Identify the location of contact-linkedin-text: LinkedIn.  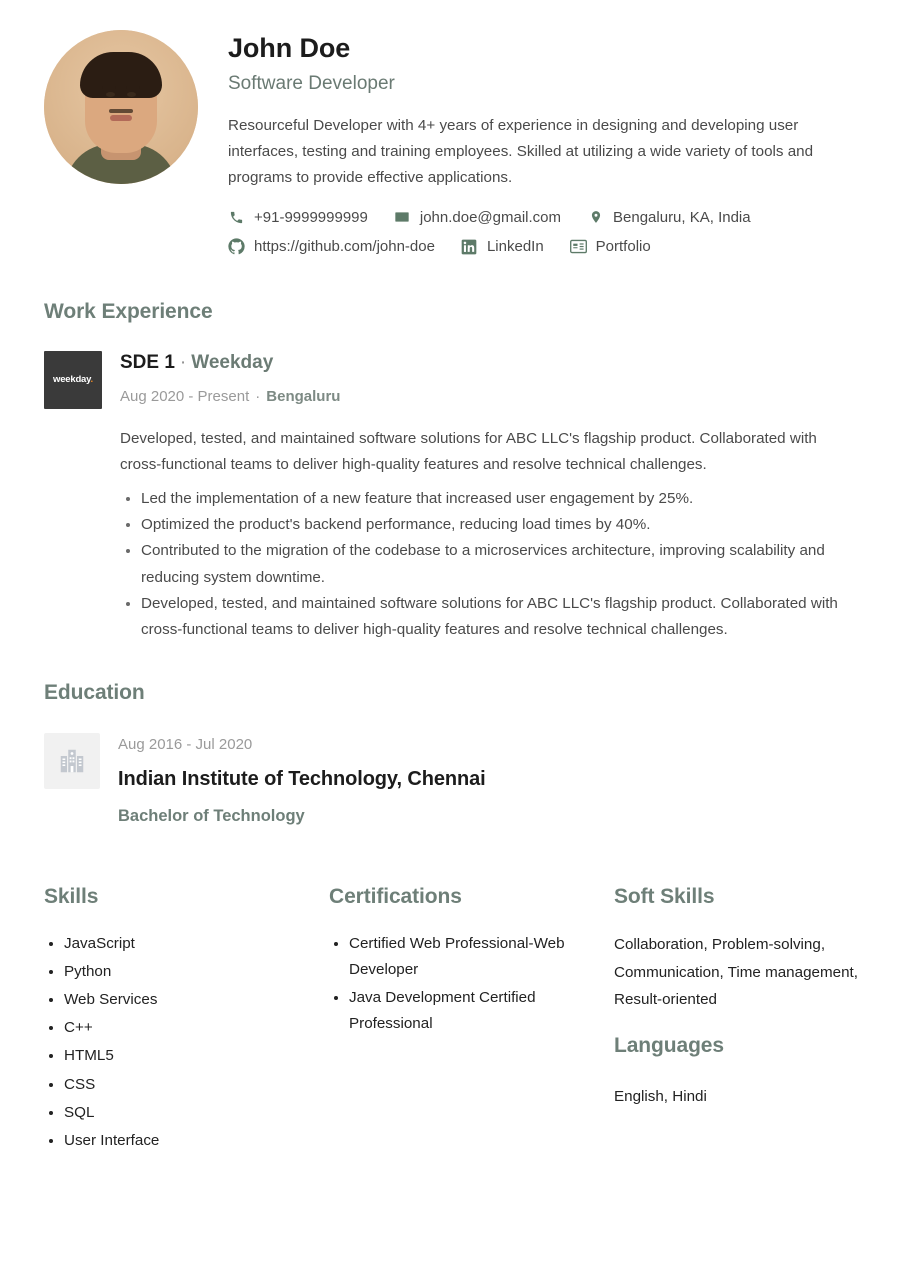
(515, 247).